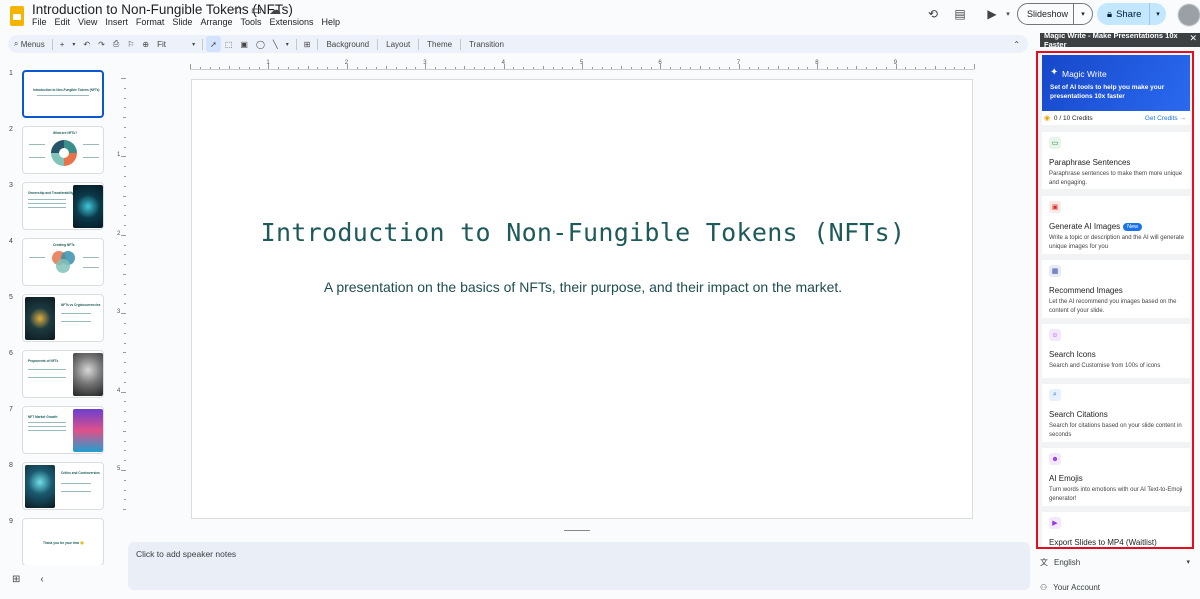  Describe the element at coordinates (1116, 529) in the screenshot. I see `tool-card-export-mp4: ▶ Export Slides to MP4 (Waitlist)` at that location.